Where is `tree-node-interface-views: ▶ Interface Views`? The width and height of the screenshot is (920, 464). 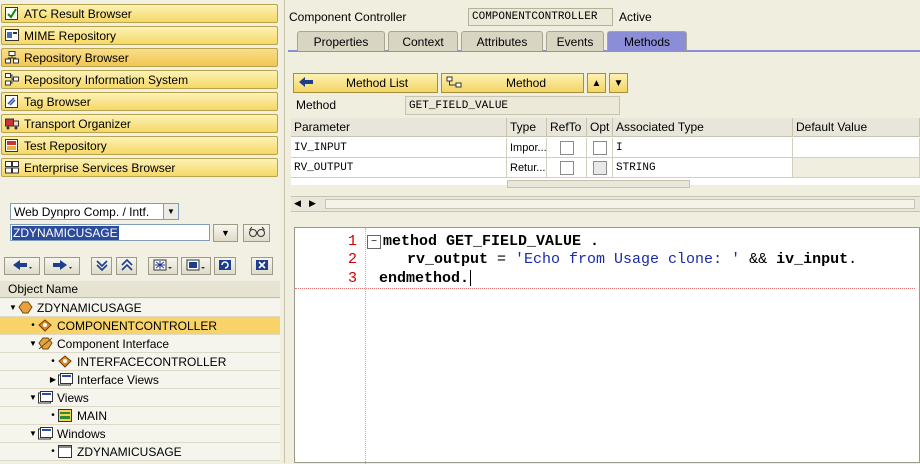 tree-node-interface-views: ▶ Interface Views is located at coordinates (140, 380).